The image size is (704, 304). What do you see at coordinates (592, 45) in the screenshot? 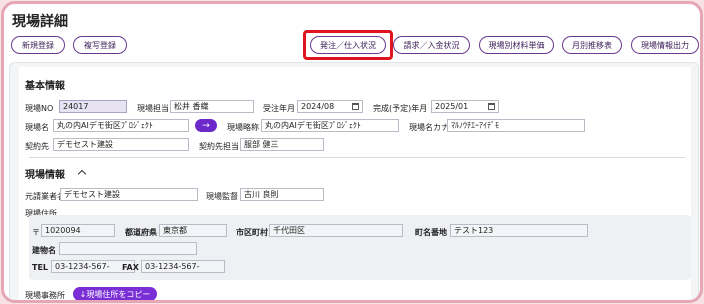
I see `monthly-trend-button: 月別推移表` at bounding box center [592, 45].